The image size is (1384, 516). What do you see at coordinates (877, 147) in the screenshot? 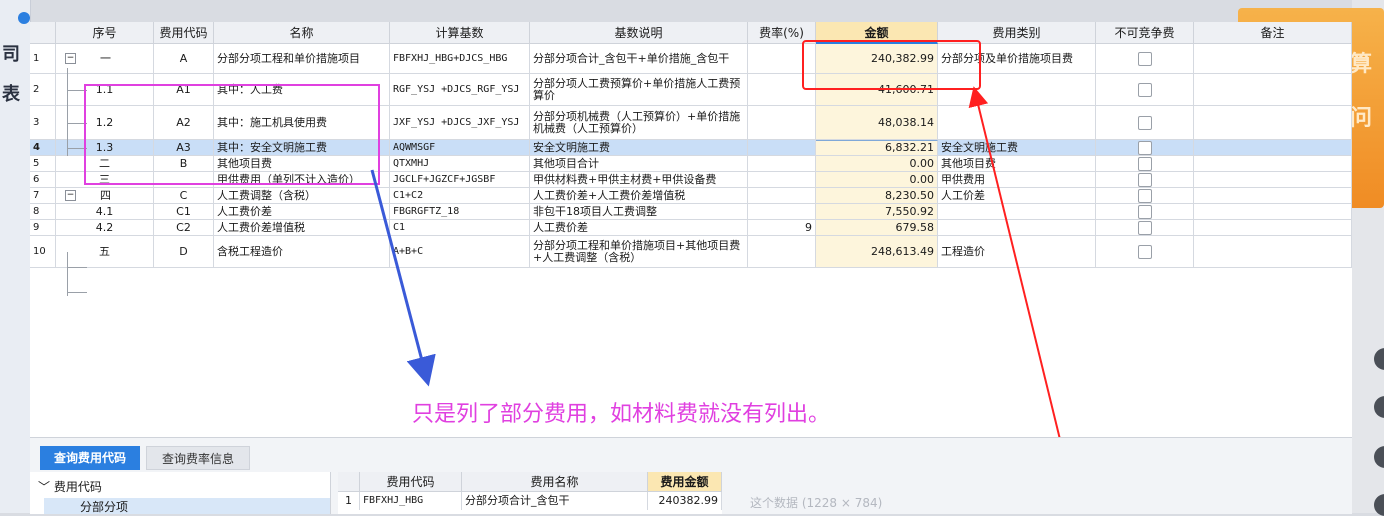
I see `amount-cell: 6,832.21` at bounding box center [877, 147].